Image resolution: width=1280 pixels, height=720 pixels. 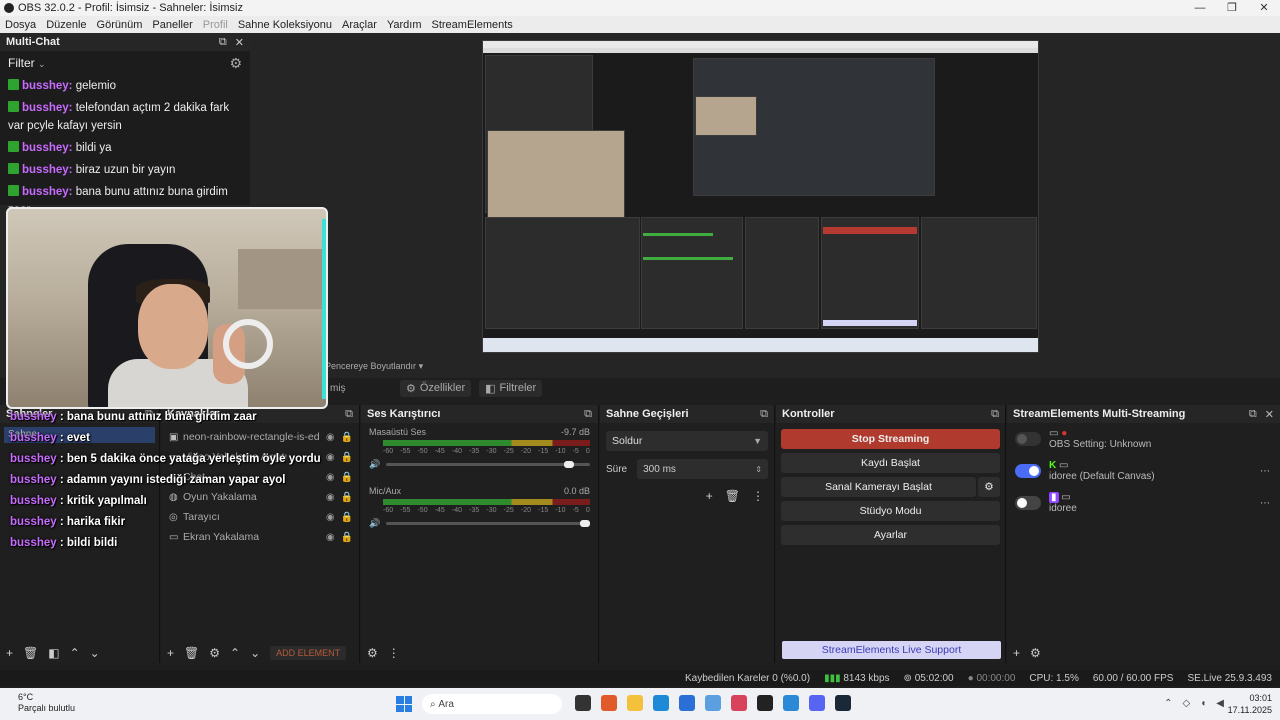 I want to click on close-window-button: ✕, so click(x=1264, y=8).